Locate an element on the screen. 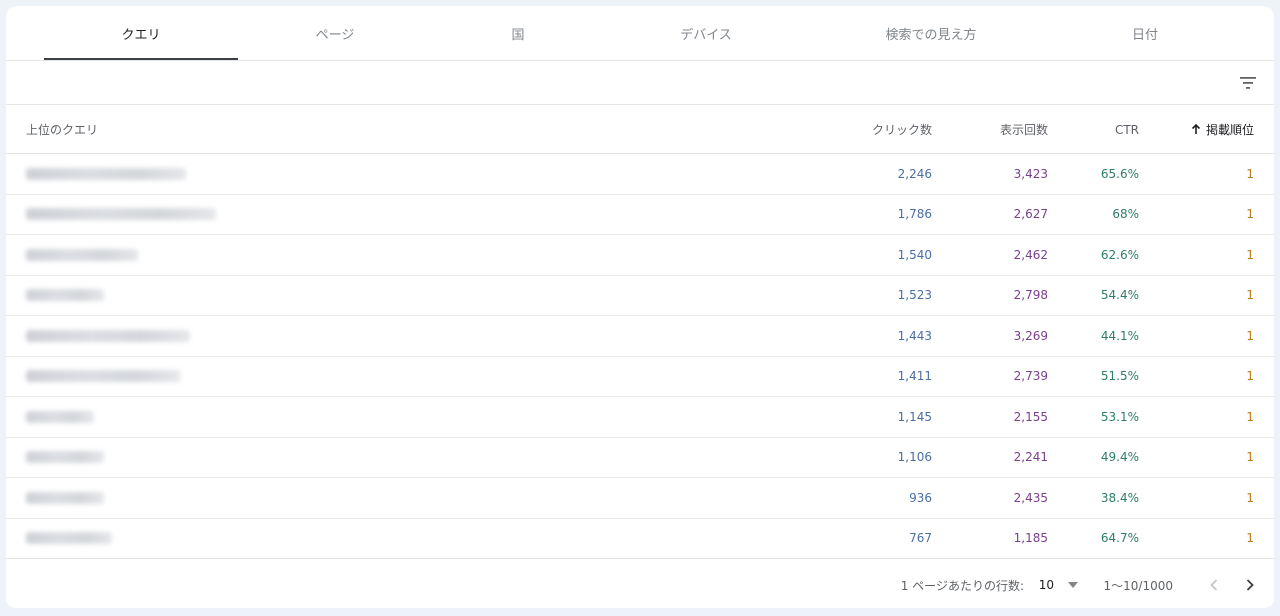 The image size is (1280, 616). rows-per-page-label: 1 ページあたりの行数: is located at coordinates (962, 585).